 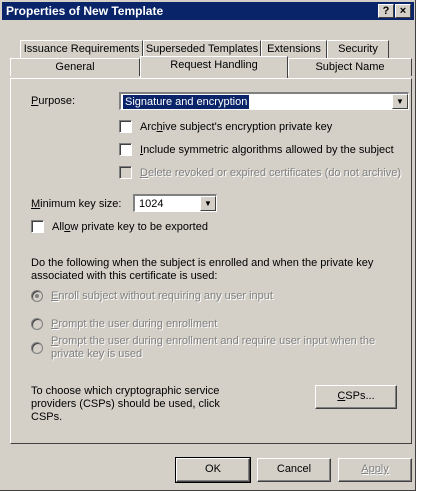 I want to click on purpose-value: Signature and encryption, so click(x=186, y=102).